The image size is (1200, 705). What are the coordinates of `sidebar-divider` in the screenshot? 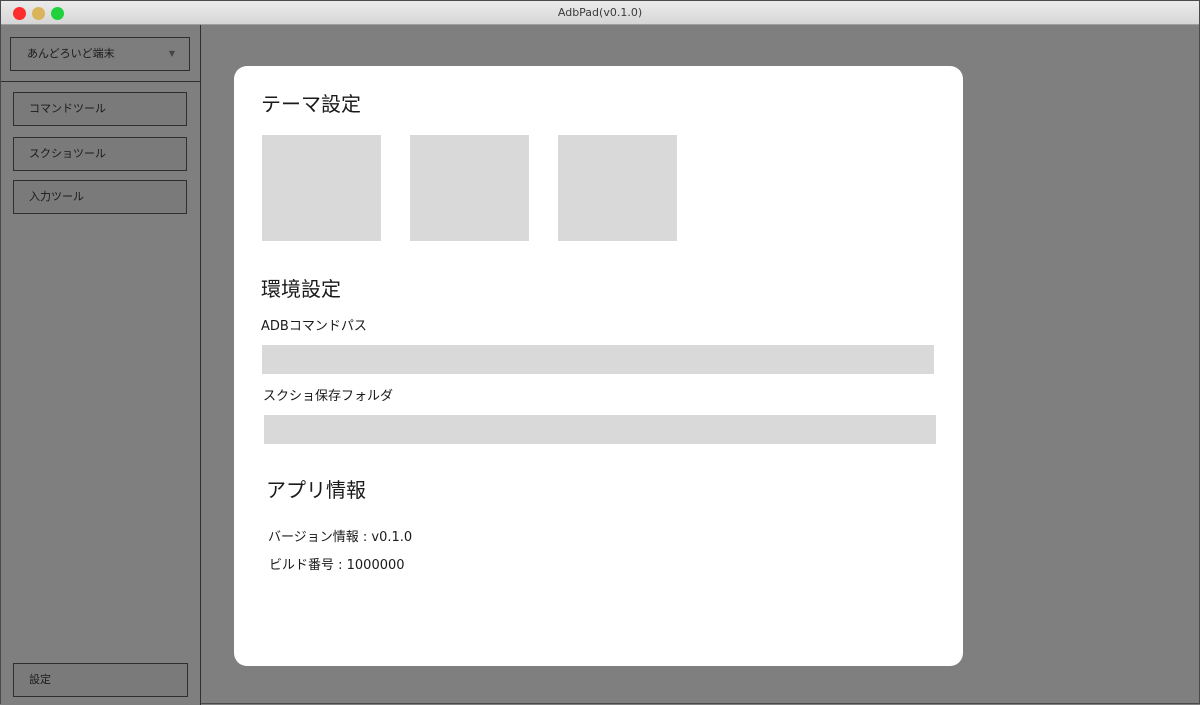 It's located at (101, 81).